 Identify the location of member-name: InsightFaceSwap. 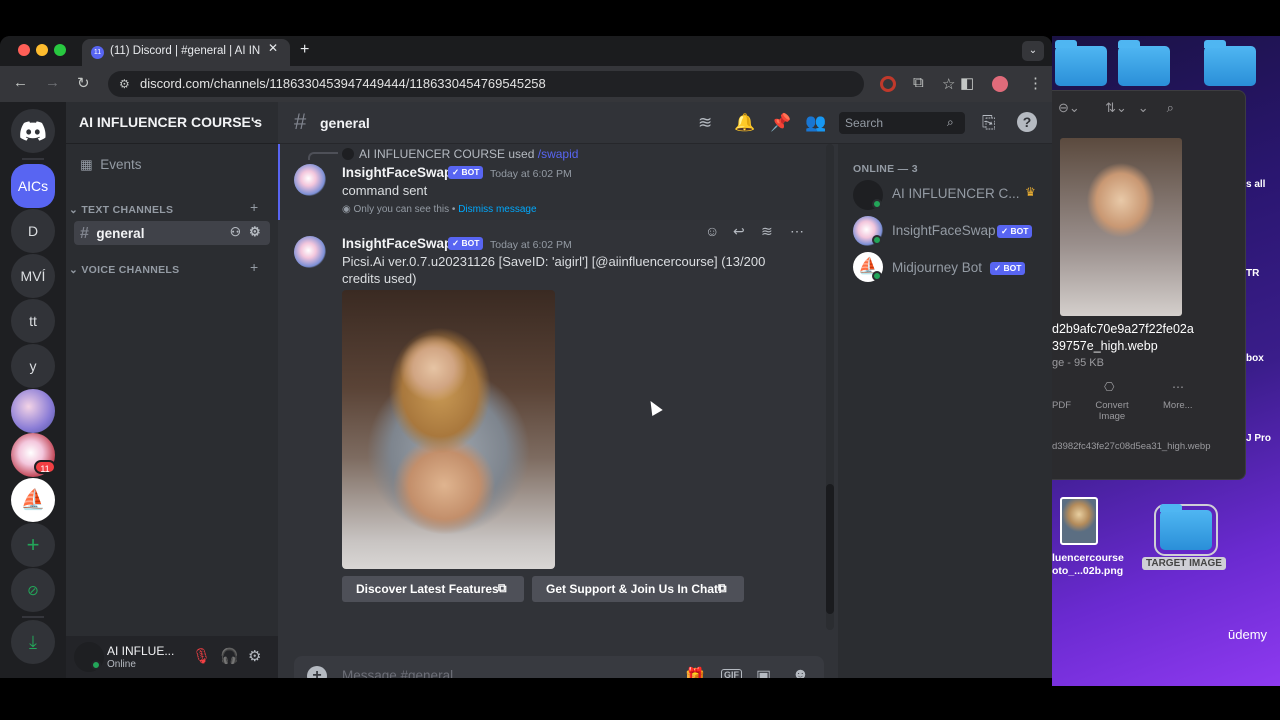
(944, 230).